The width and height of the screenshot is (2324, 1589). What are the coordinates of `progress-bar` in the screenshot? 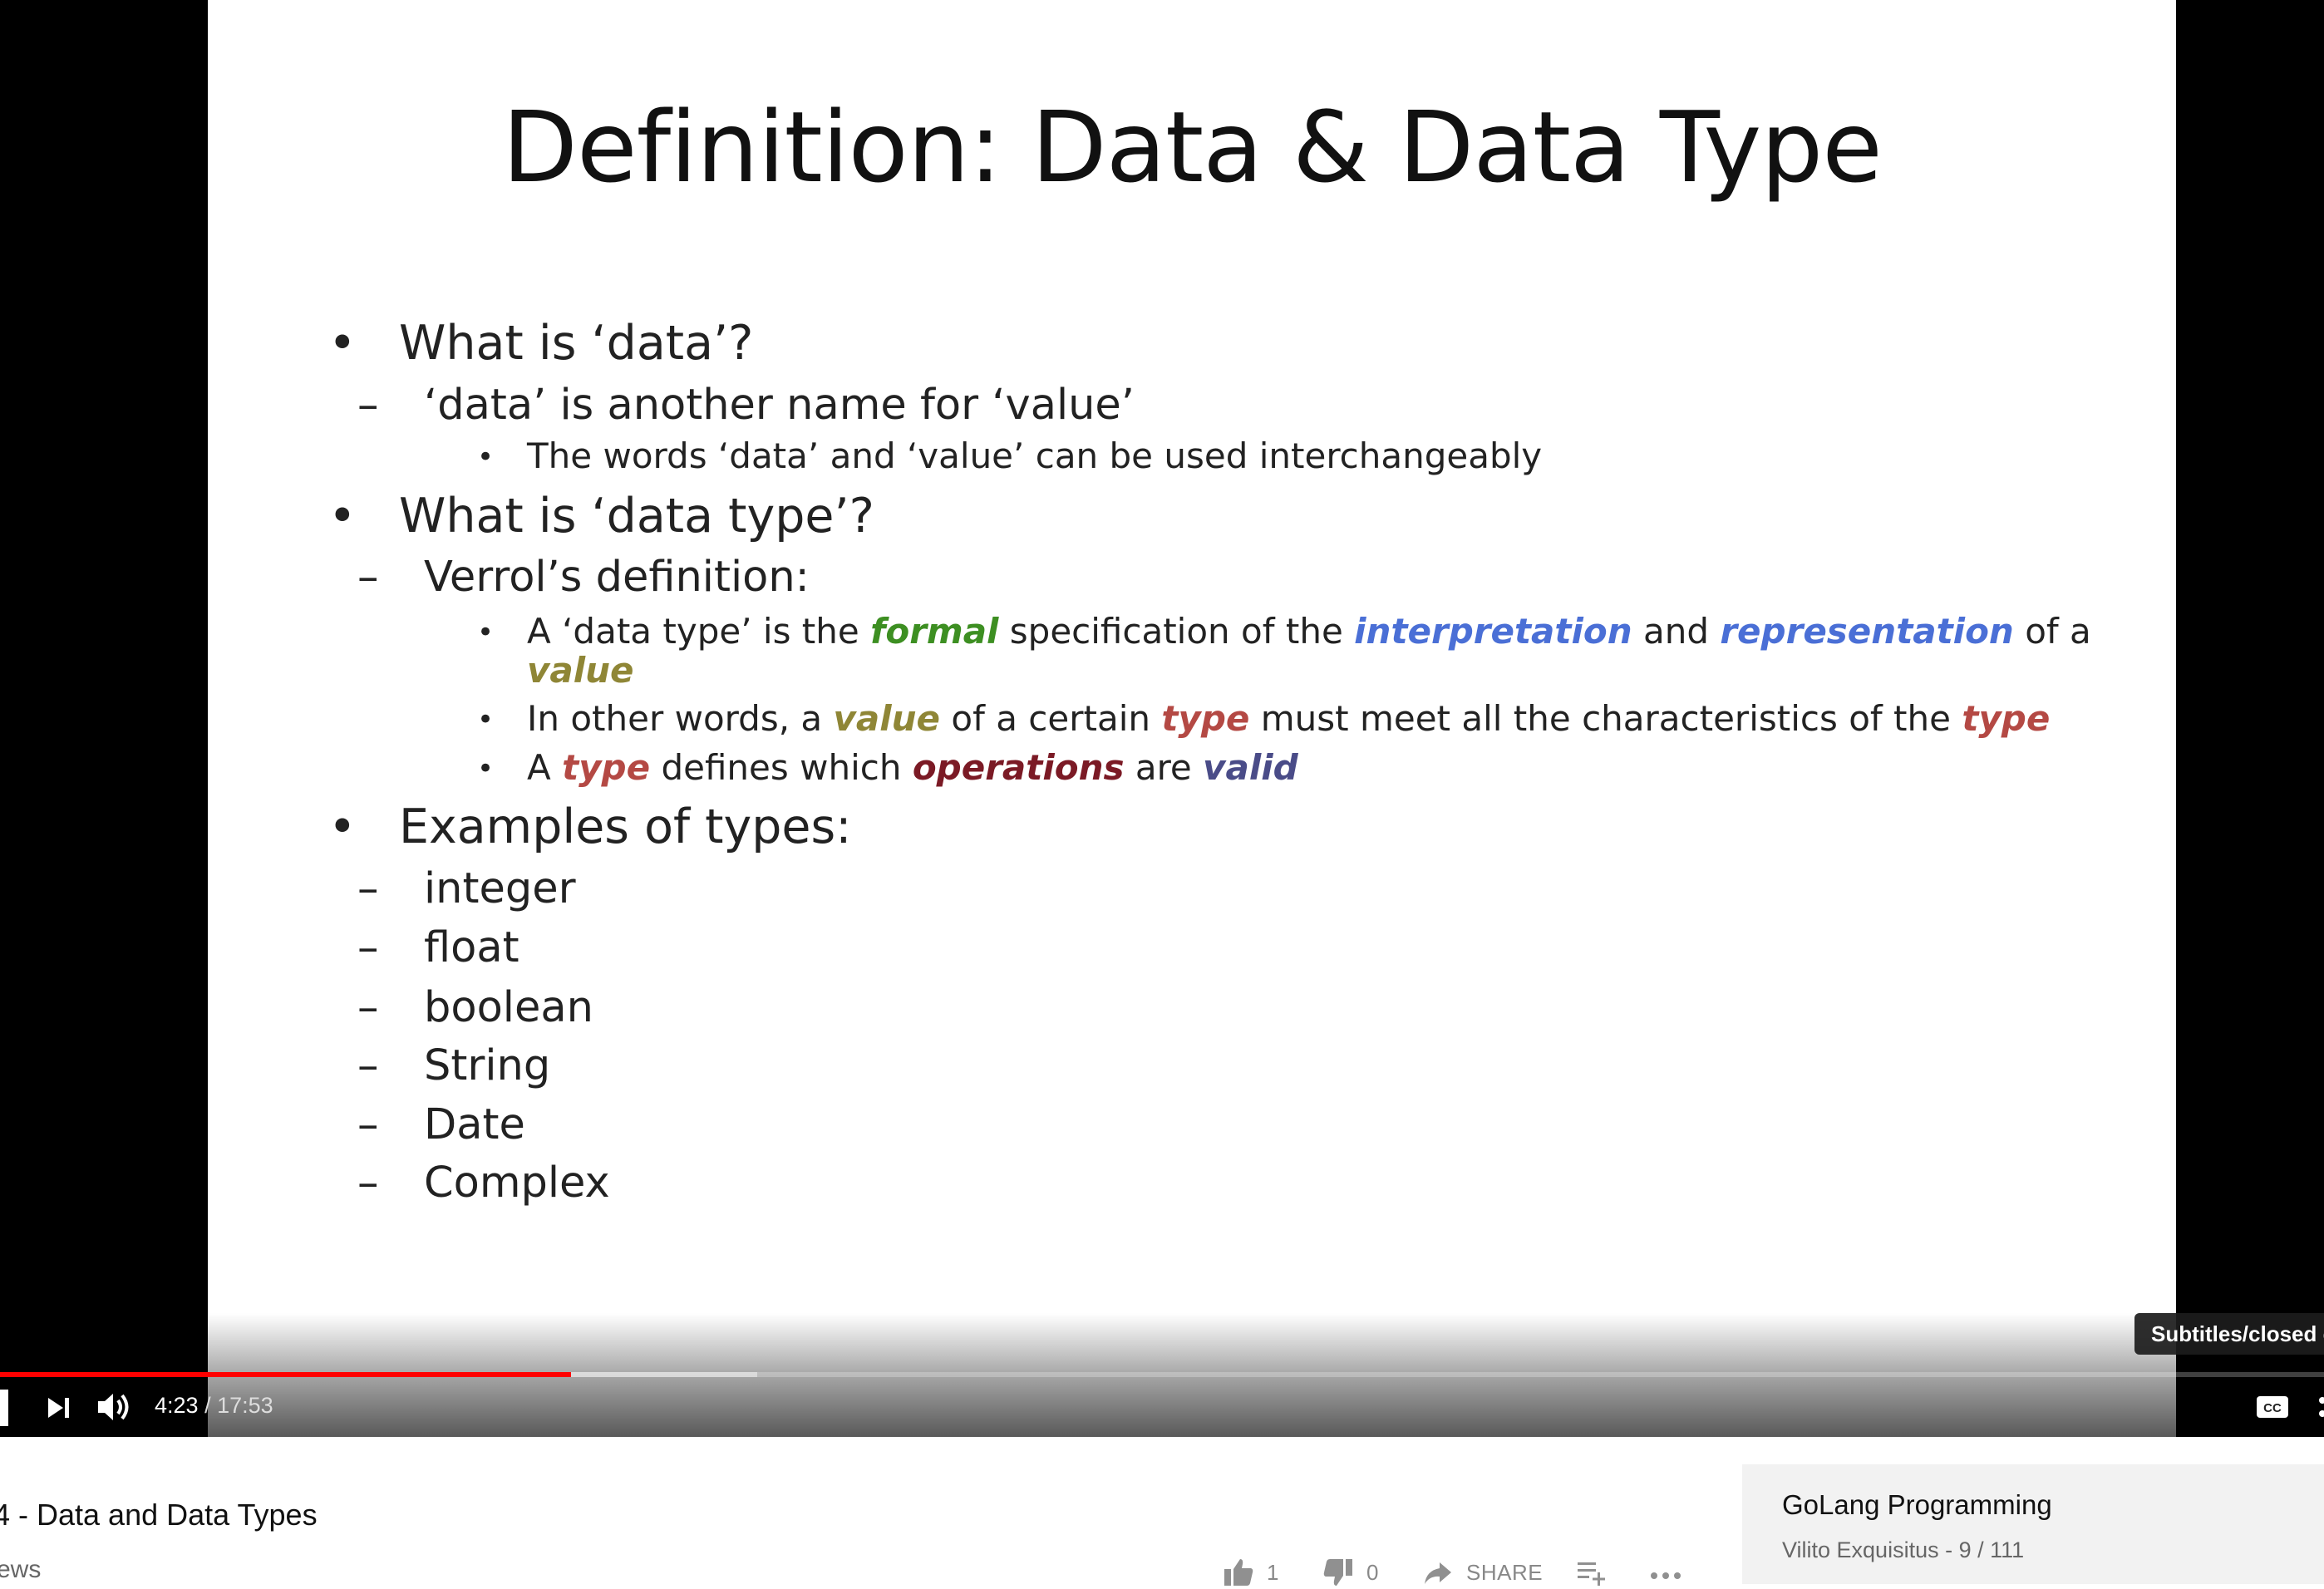 It's located at (1162, 1374).